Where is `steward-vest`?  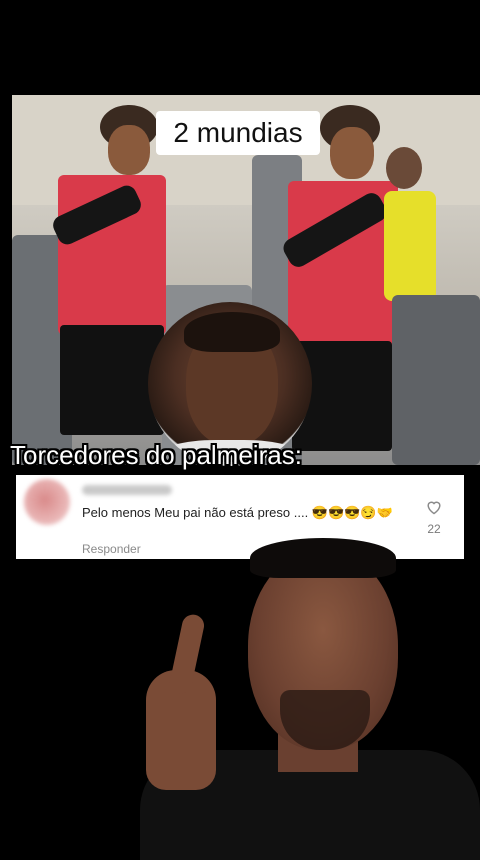 steward-vest is located at coordinates (410, 246).